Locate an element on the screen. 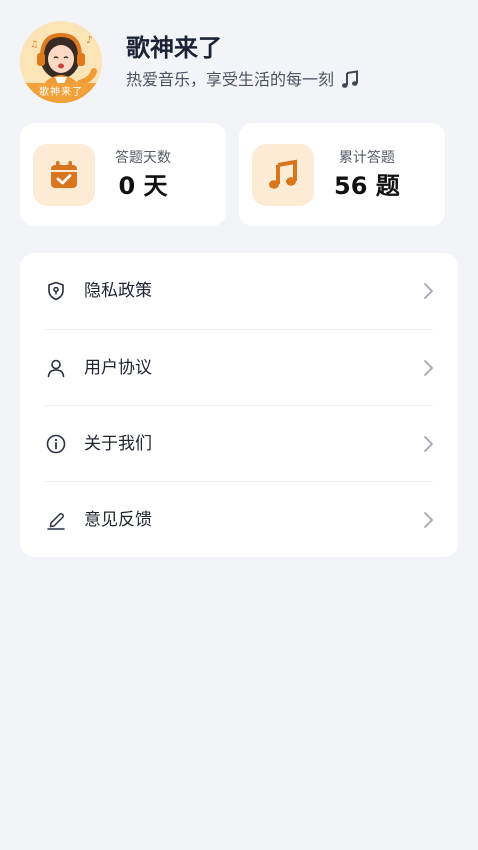  stat-value: 0 天 is located at coordinates (143, 185).